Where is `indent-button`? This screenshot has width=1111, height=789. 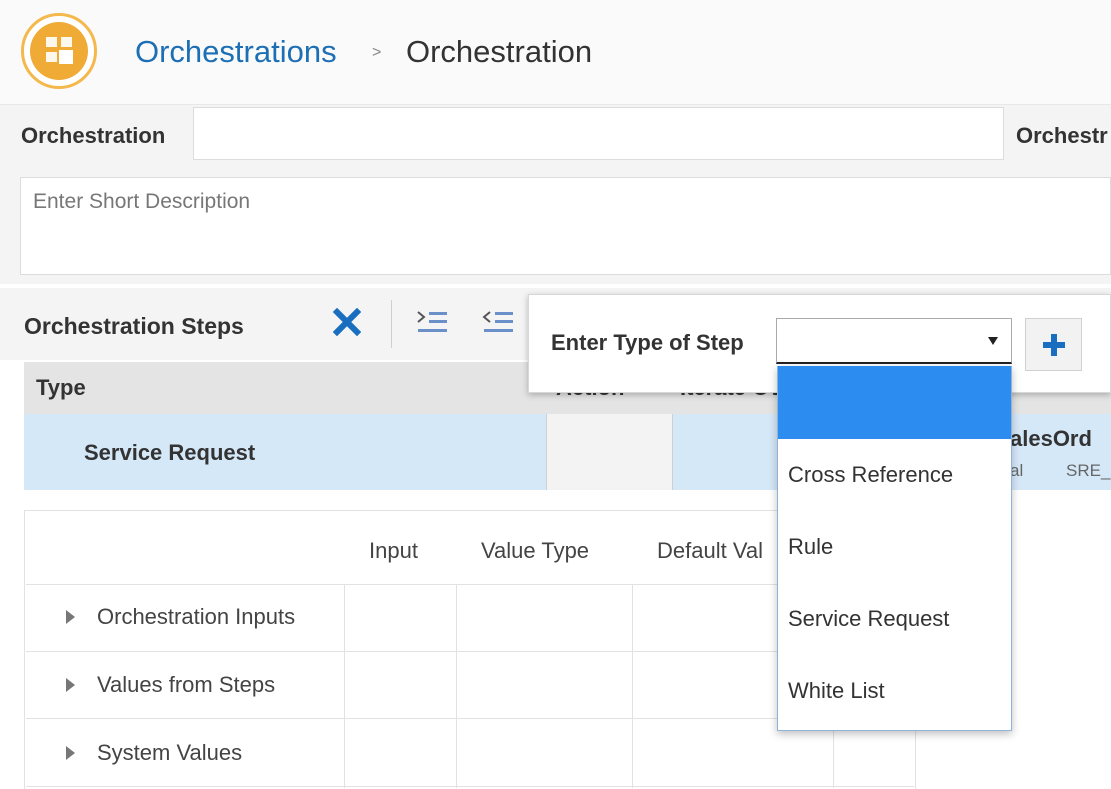 indent-button is located at coordinates (432, 322).